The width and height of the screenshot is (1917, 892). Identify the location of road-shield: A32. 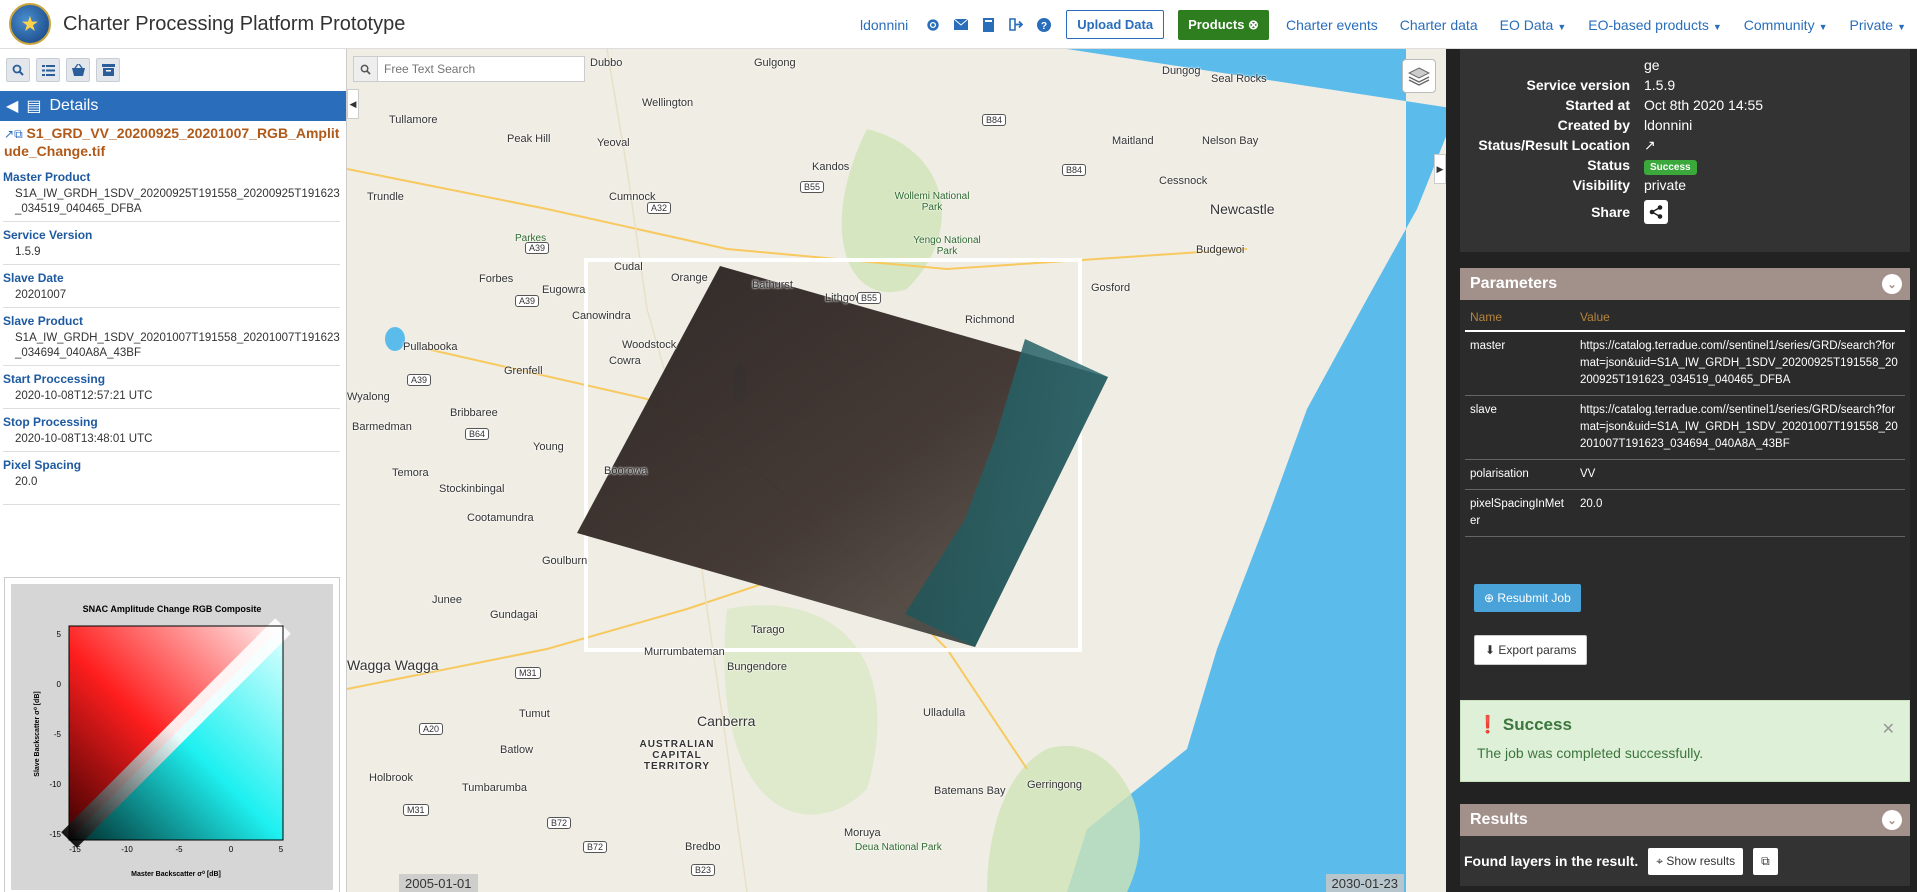
(659, 208).